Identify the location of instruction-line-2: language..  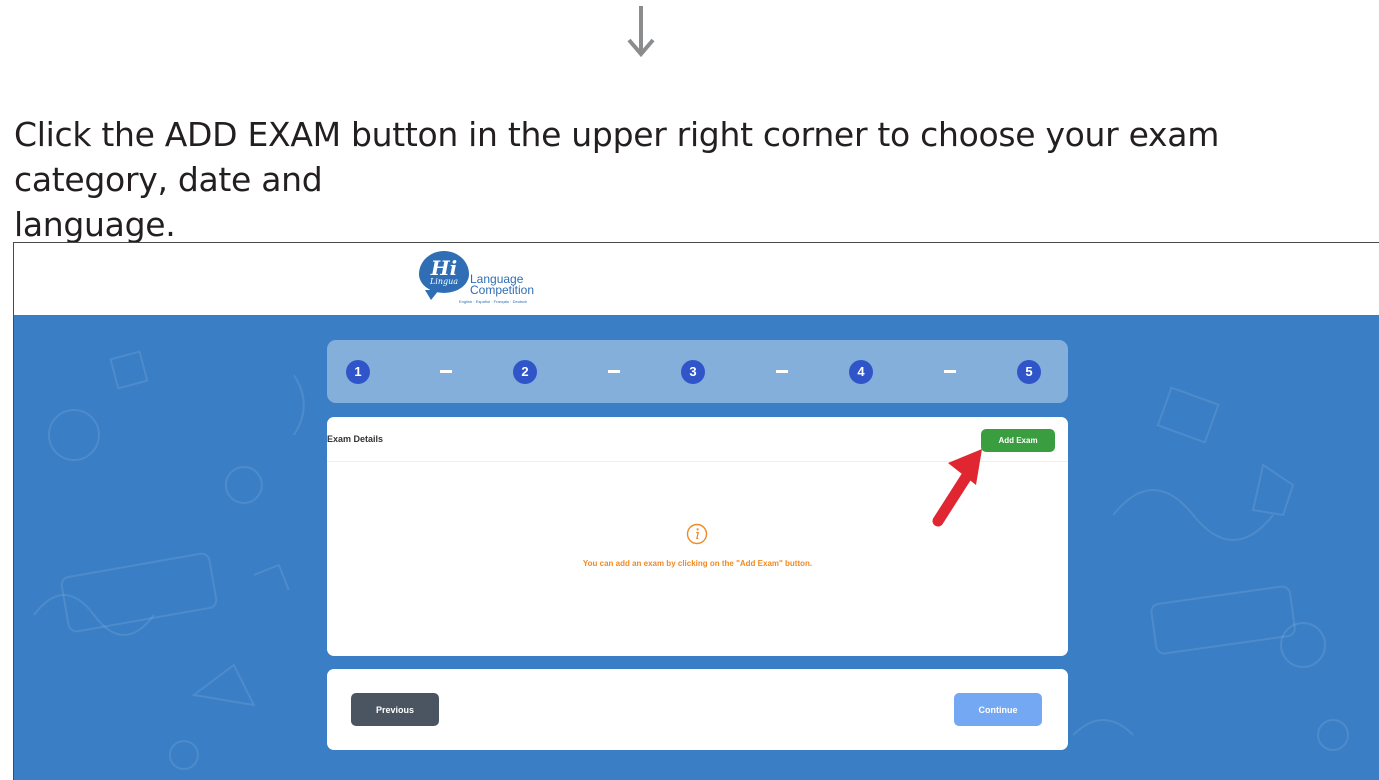
(95, 224).